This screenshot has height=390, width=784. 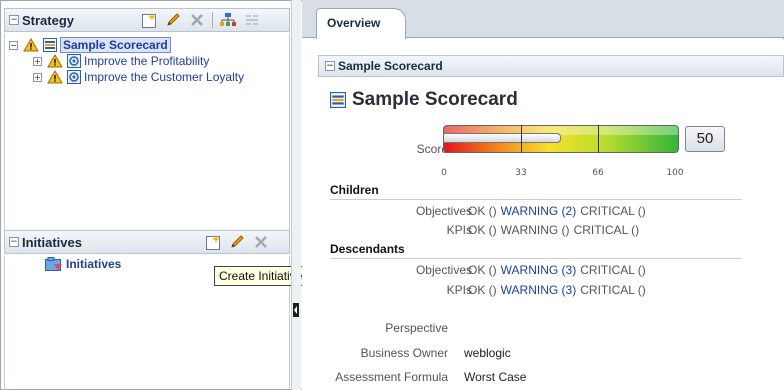 What do you see at coordinates (435, 99) in the screenshot?
I see `page-title-text: Sample Scorecard` at bounding box center [435, 99].